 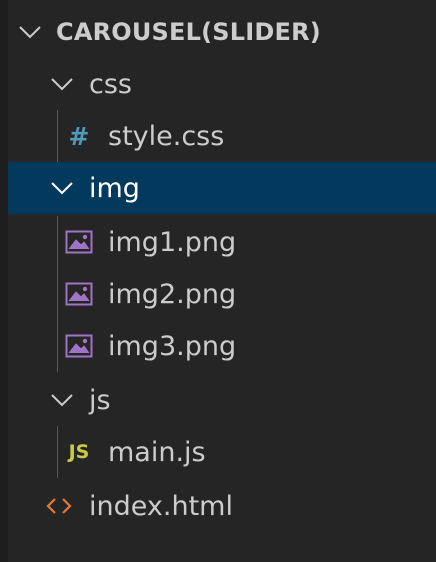 I want to click on folder-row-root: CAROUSEL(SLIDER), so click(x=222, y=32).